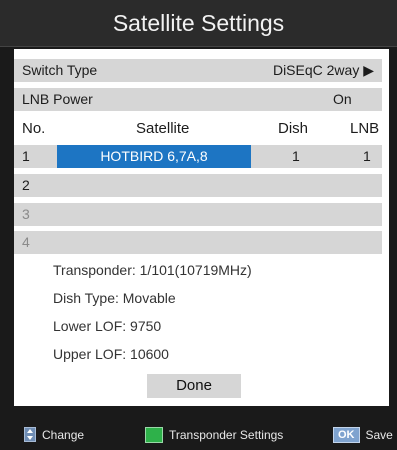  What do you see at coordinates (57, 99) in the screenshot?
I see `lnb-power-label: LNB Power` at bounding box center [57, 99].